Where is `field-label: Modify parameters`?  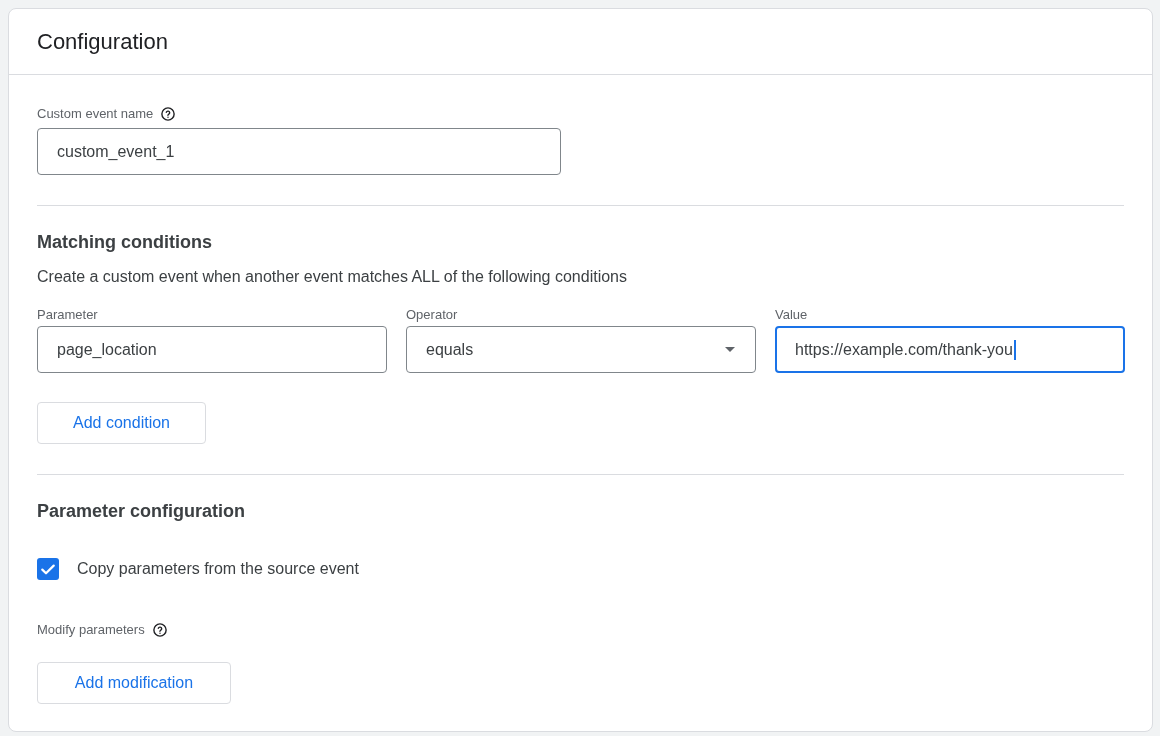 field-label: Modify parameters is located at coordinates (91, 630).